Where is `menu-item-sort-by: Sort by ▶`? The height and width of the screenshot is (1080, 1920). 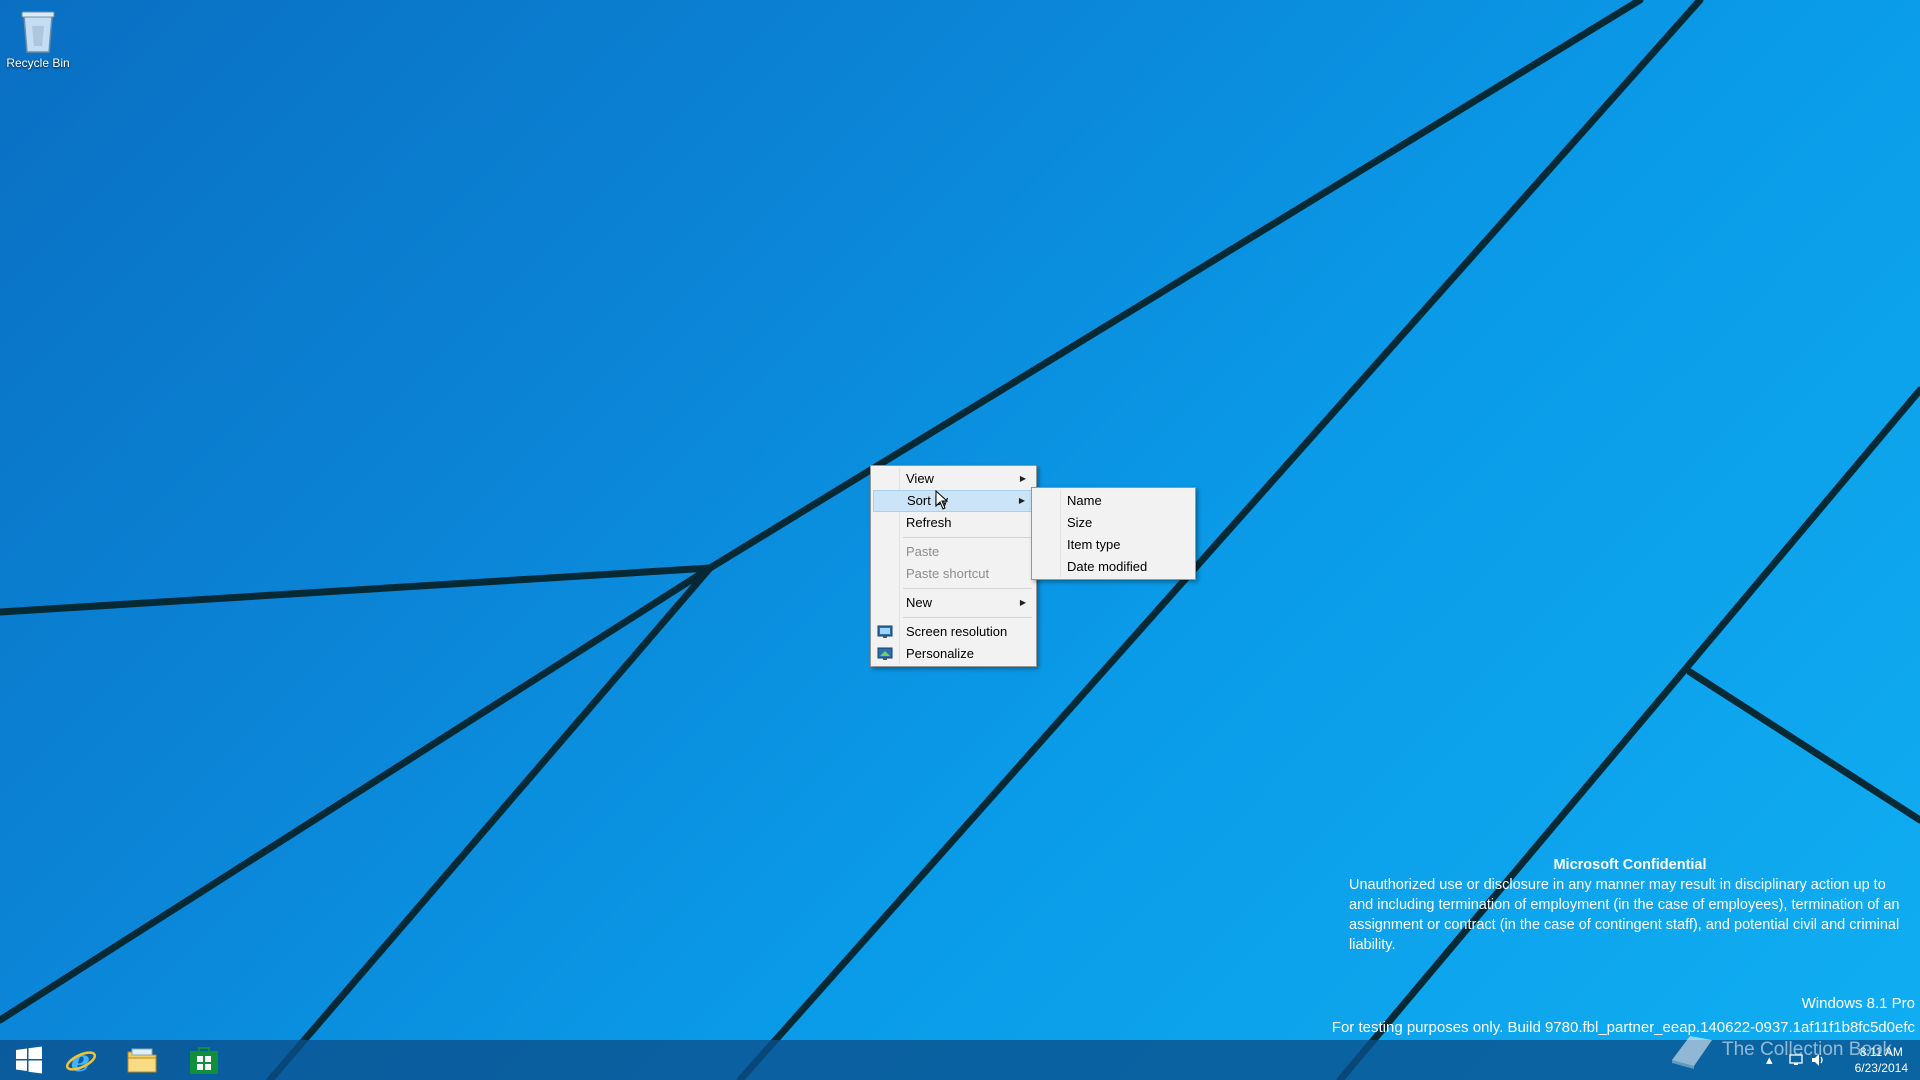
menu-item-sort-by: Sort by ▶ is located at coordinates (953, 501).